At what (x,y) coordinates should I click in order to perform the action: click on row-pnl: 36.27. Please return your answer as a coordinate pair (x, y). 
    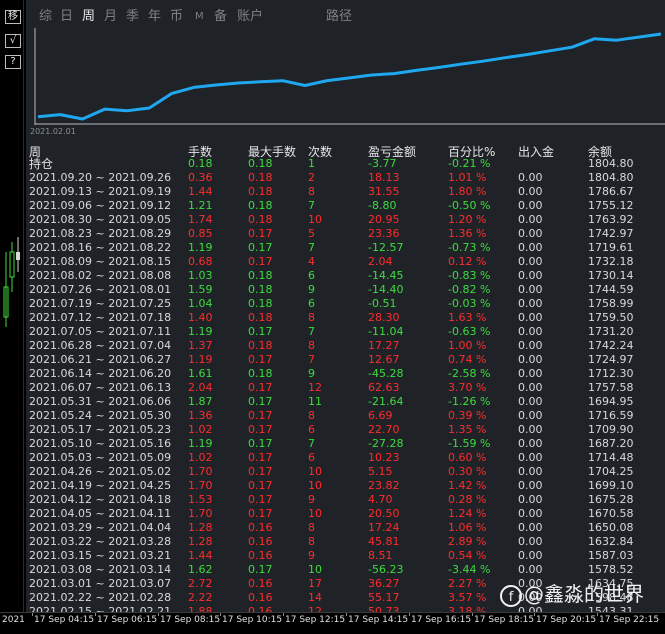
    Looking at the image, I should click on (384, 583).